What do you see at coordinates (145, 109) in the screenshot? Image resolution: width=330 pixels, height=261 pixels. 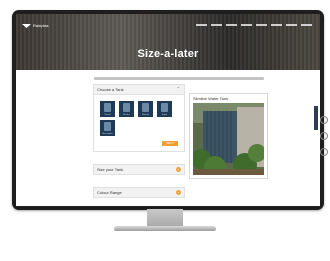 I see `tank-option: Modular` at bounding box center [145, 109].